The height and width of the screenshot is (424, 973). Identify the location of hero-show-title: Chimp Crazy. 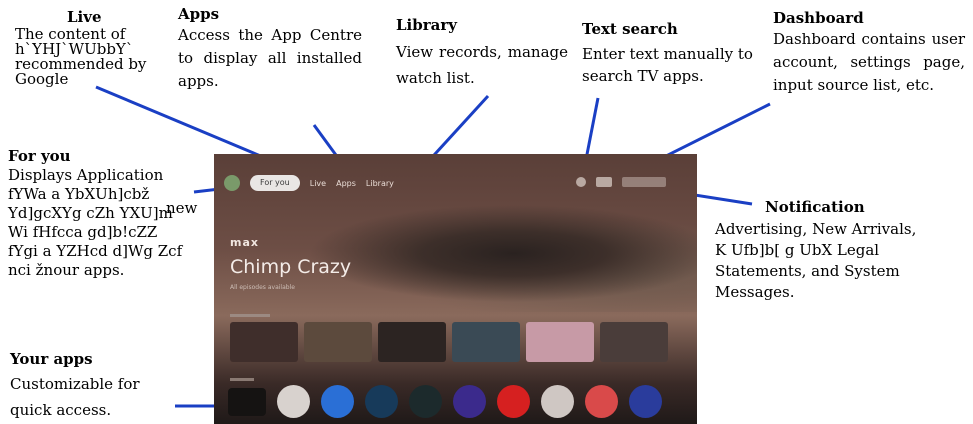
(291, 267).